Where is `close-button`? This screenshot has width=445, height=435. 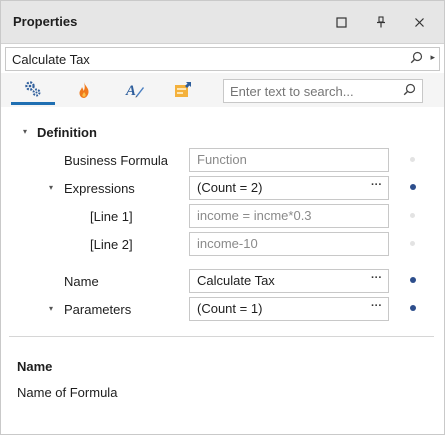 close-button is located at coordinates (419, 22).